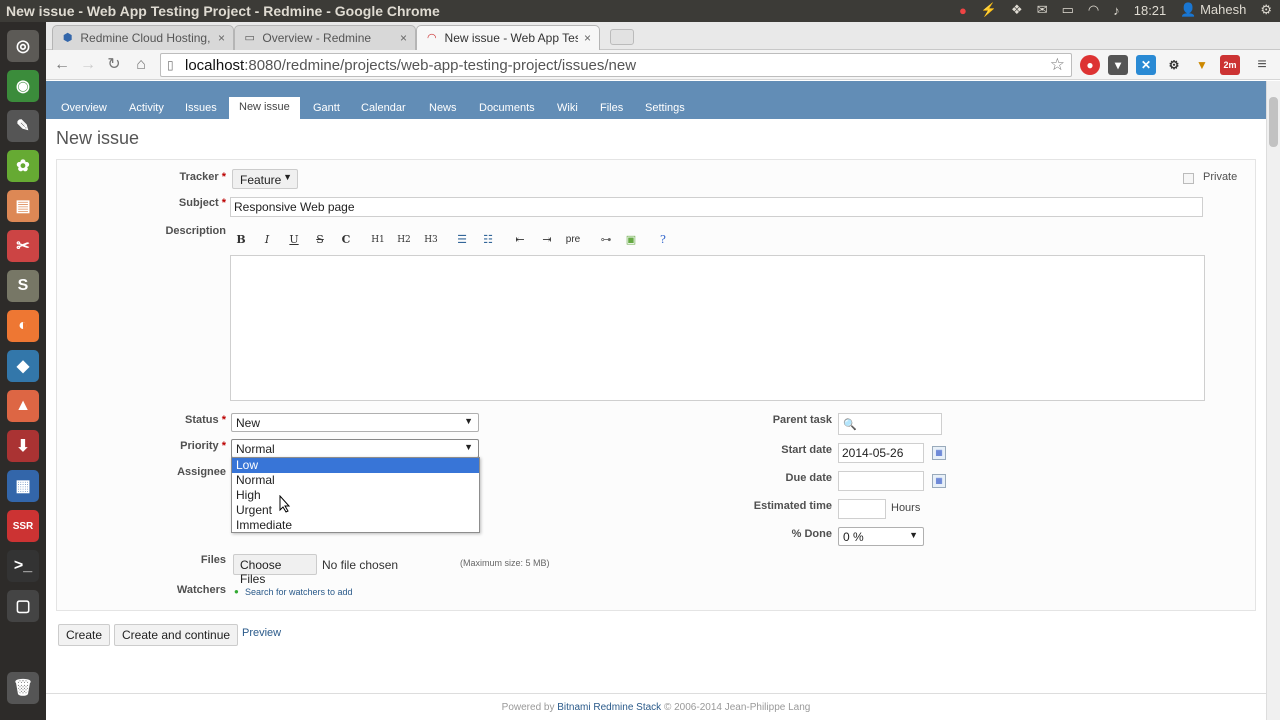  What do you see at coordinates (355, 465) in the screenshot?
I see `priority-option-low: Low` at bounding box center [355, 465].